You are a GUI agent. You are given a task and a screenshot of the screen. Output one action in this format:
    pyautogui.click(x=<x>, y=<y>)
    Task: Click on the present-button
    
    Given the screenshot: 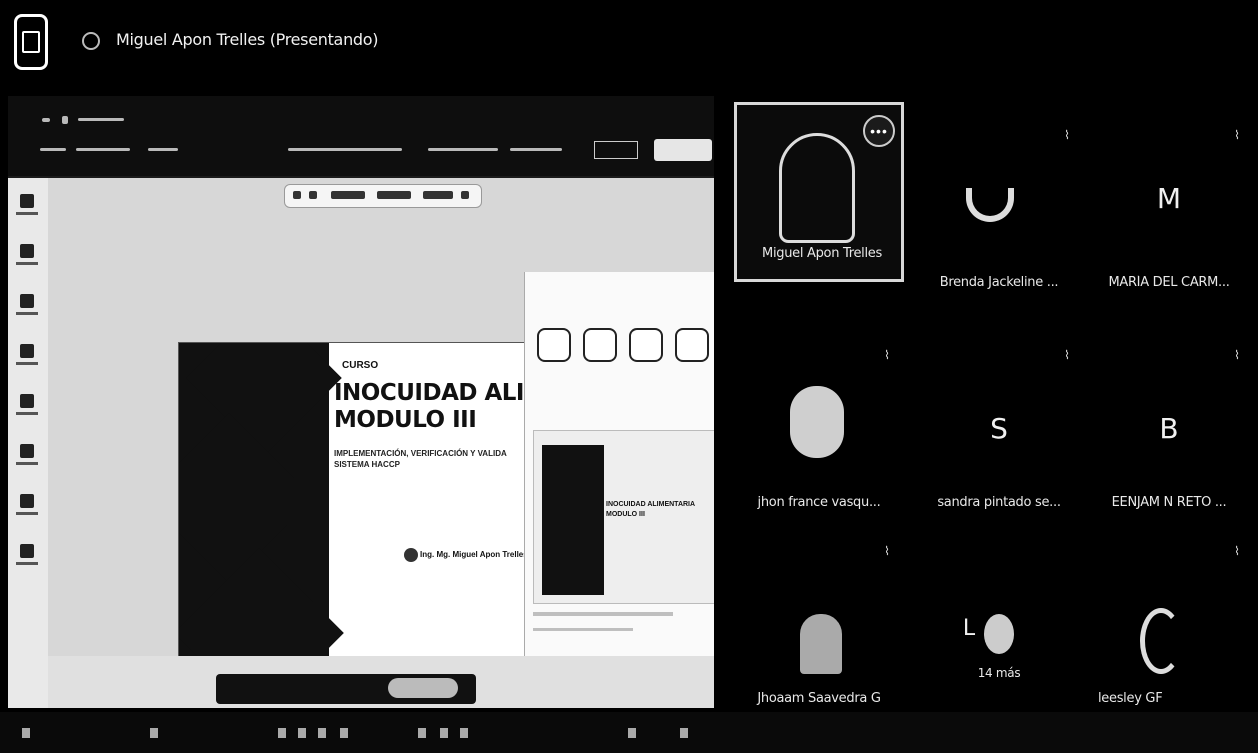 What is the action you would take?
    pyautogui.click(x=616, y=150)
    